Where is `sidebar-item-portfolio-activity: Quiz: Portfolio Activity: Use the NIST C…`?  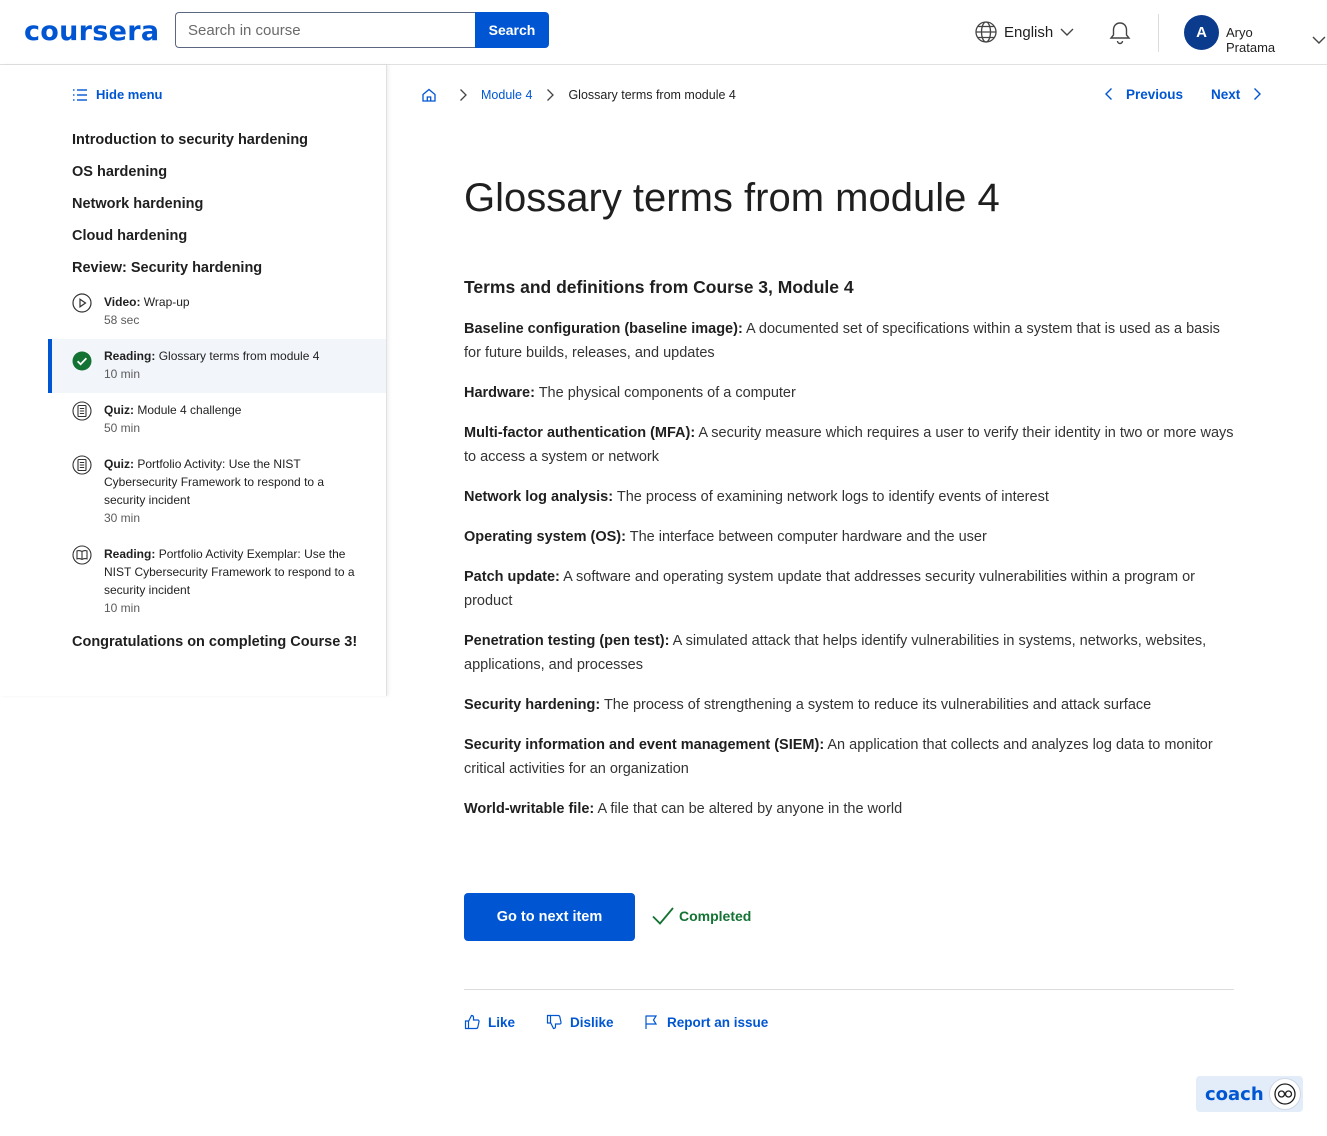 sidebar-item-portfolio-activity: Quiz: Portfolio Activity: Use the NIST C… is located at coordinates (217, 492).